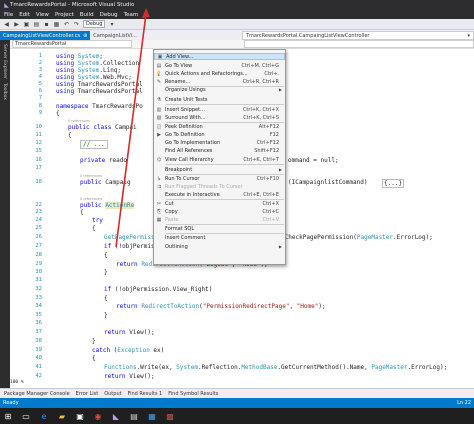 The width and height of the screenshot is (474, 424). Describe the element at coordinates (111, 24) in the screenshot. I see `chevron-down-icon: ▾` at that location.